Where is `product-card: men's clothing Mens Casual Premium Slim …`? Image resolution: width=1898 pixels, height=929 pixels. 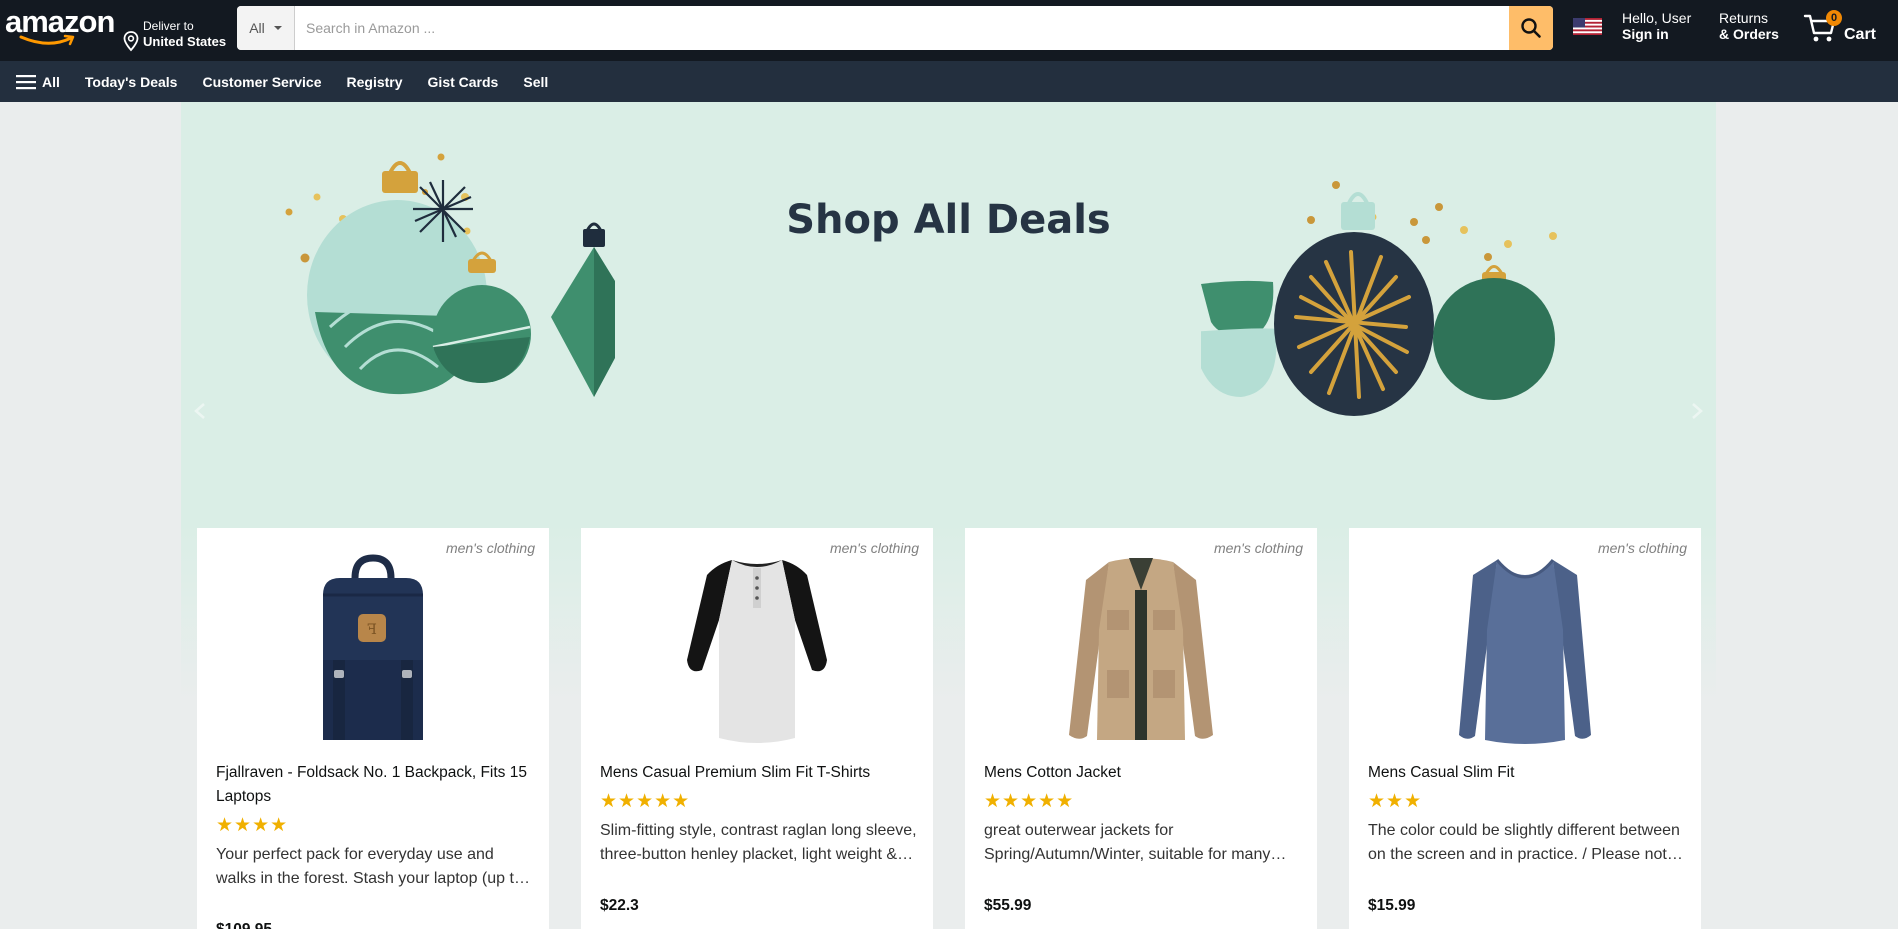 product-card: men's clothing Mens Casual Premium Slim … is located at coordinates (757, 728).